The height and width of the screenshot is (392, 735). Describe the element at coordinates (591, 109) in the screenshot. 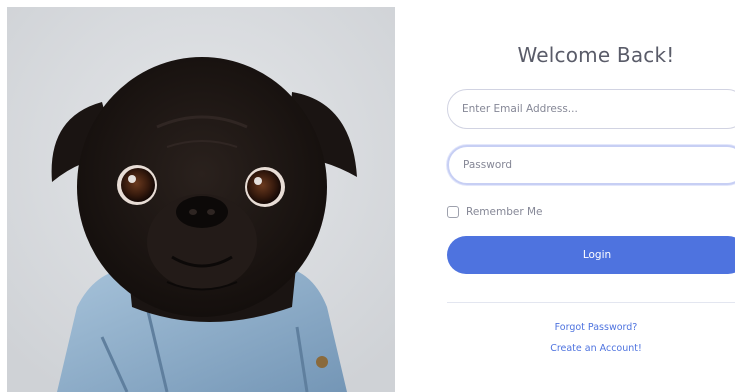

I see `email-input` at that location.